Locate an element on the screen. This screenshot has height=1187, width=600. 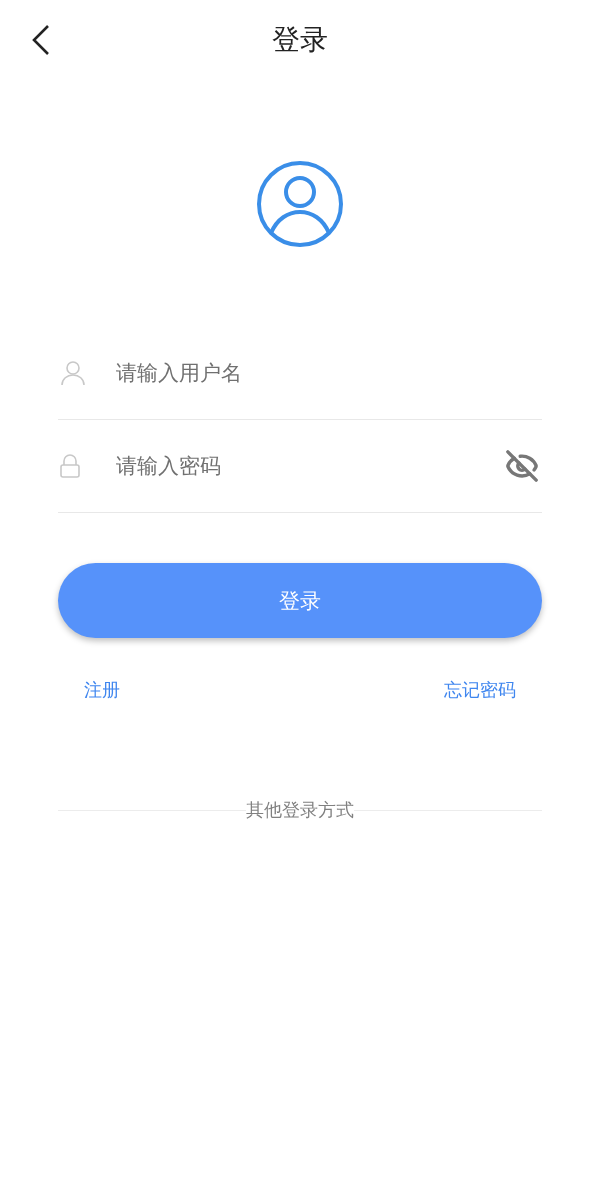
avatar-icon is located at coordinates (300, 204).